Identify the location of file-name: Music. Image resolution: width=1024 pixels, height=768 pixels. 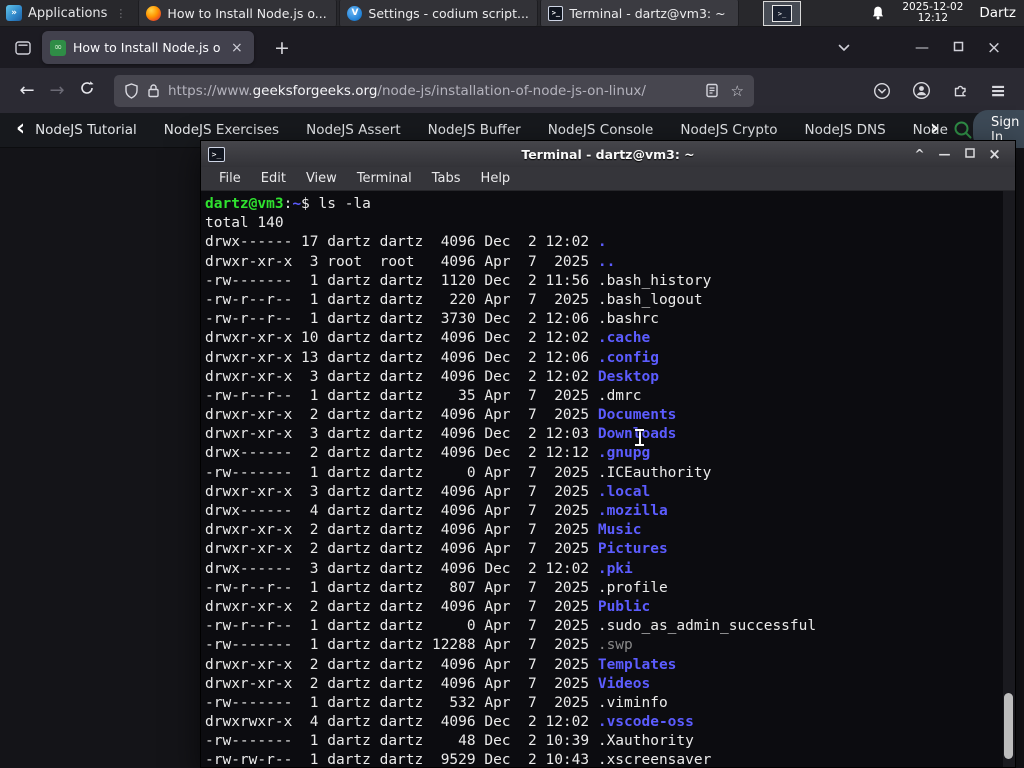
(619, 530).